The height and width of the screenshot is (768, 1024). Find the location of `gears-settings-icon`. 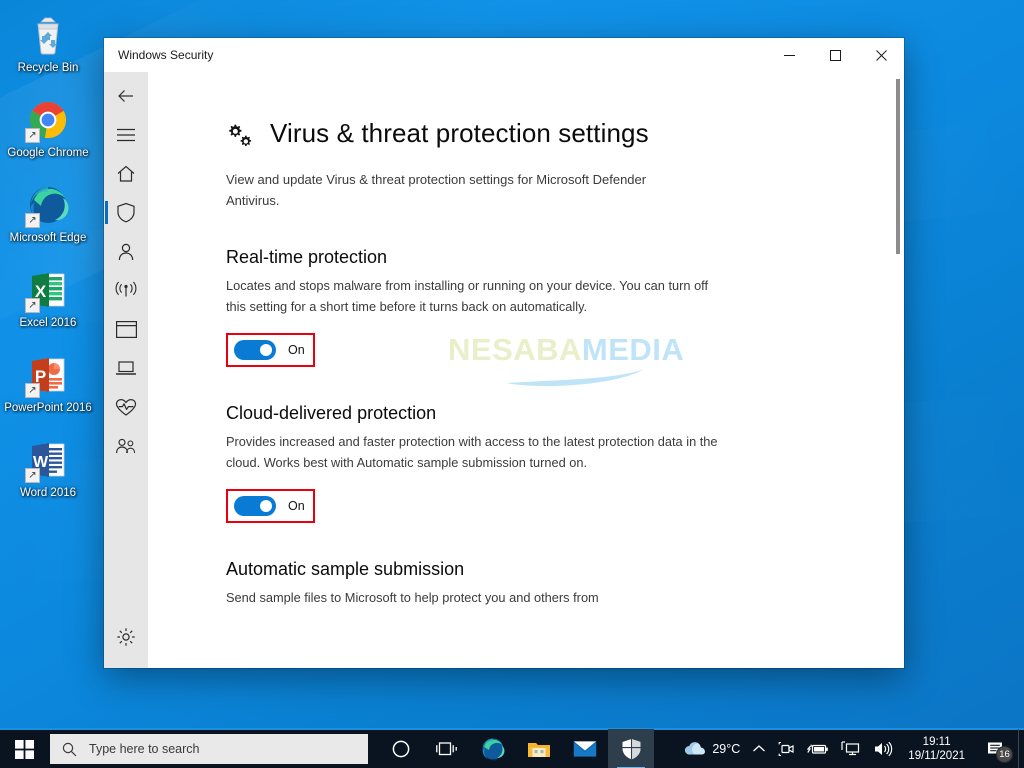

gears-settings-icon is located at coordinates (241, 139).